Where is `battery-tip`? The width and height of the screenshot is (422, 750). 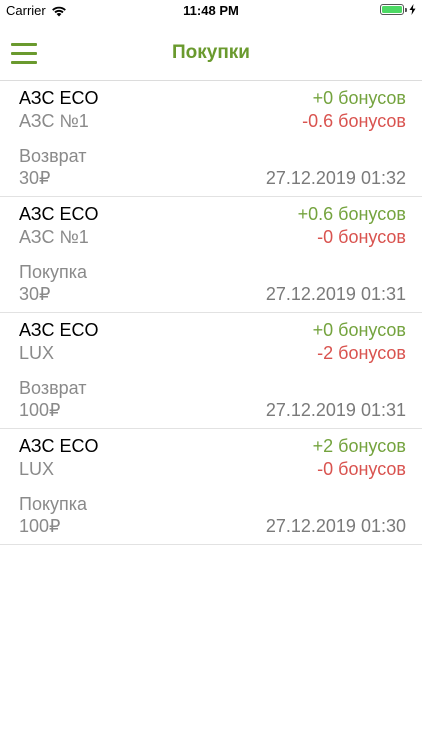 battery-tip is located at coordinates (406, 9).